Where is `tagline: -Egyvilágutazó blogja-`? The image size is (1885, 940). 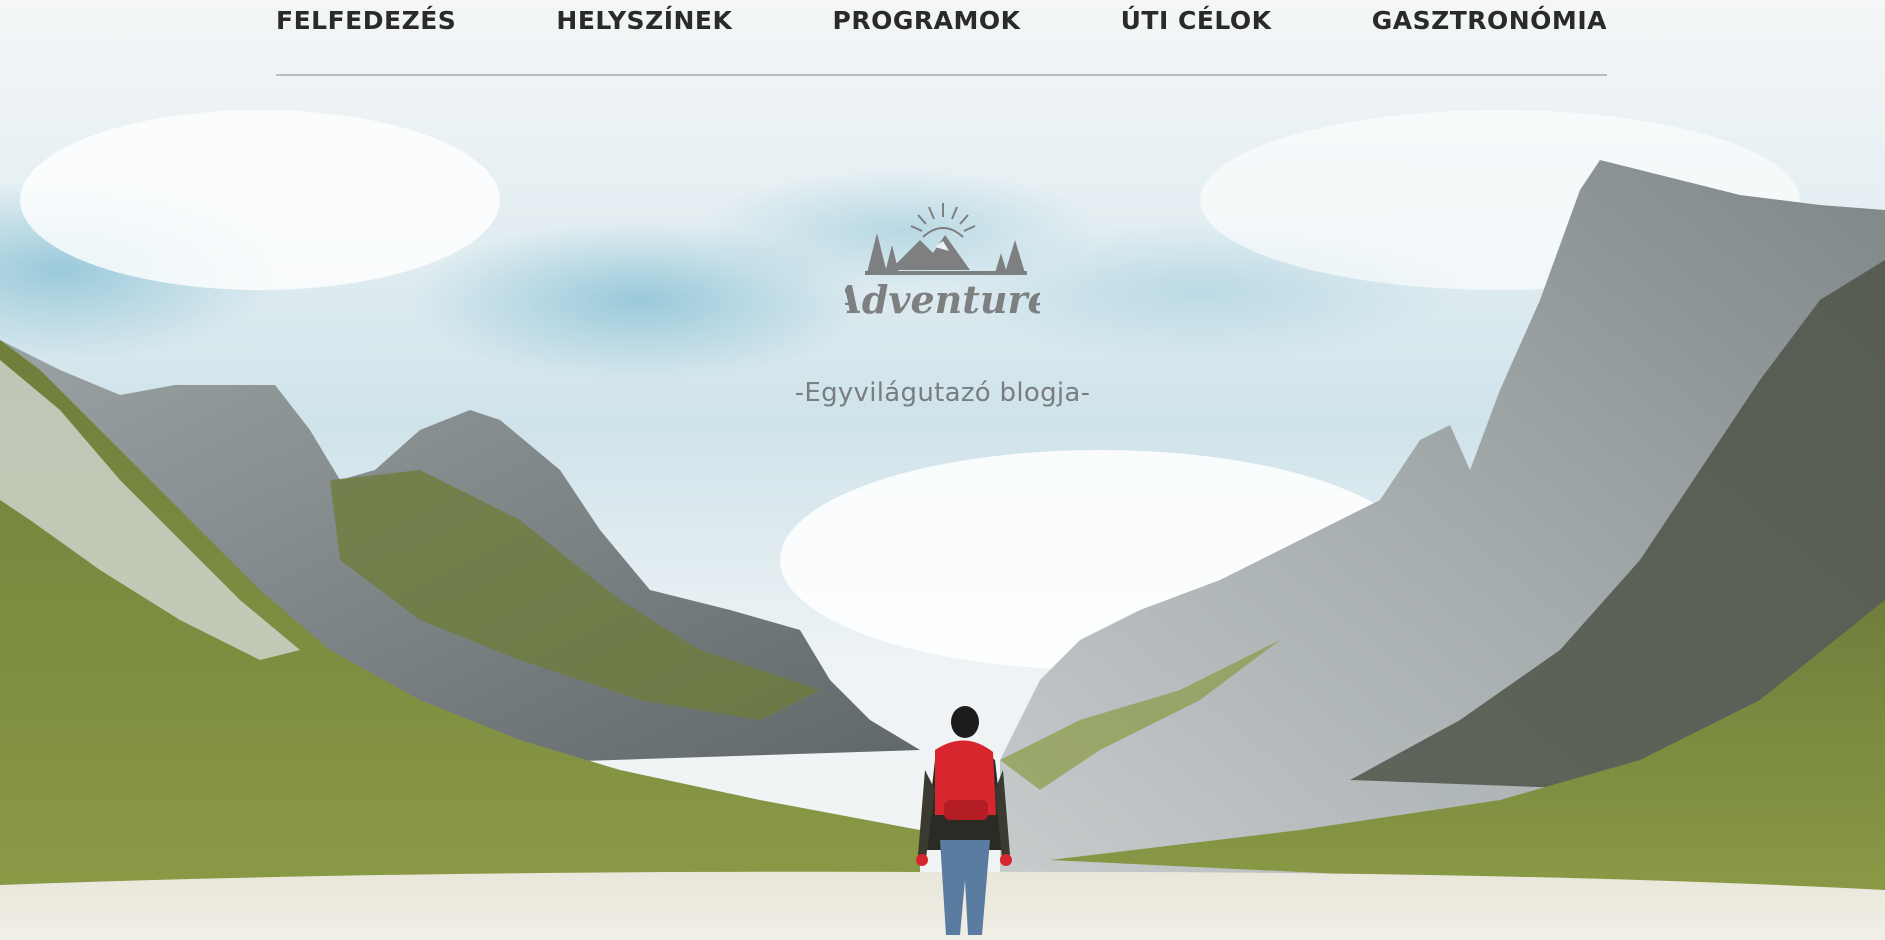
tagline: -Egyvilágutazó blogja- is located at coordinates (942, 393).